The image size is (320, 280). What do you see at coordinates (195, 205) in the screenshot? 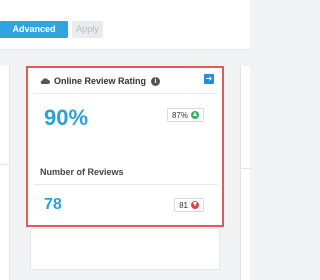
I see `arrow-down-icon: ▼` at bounding box center [195, 205].